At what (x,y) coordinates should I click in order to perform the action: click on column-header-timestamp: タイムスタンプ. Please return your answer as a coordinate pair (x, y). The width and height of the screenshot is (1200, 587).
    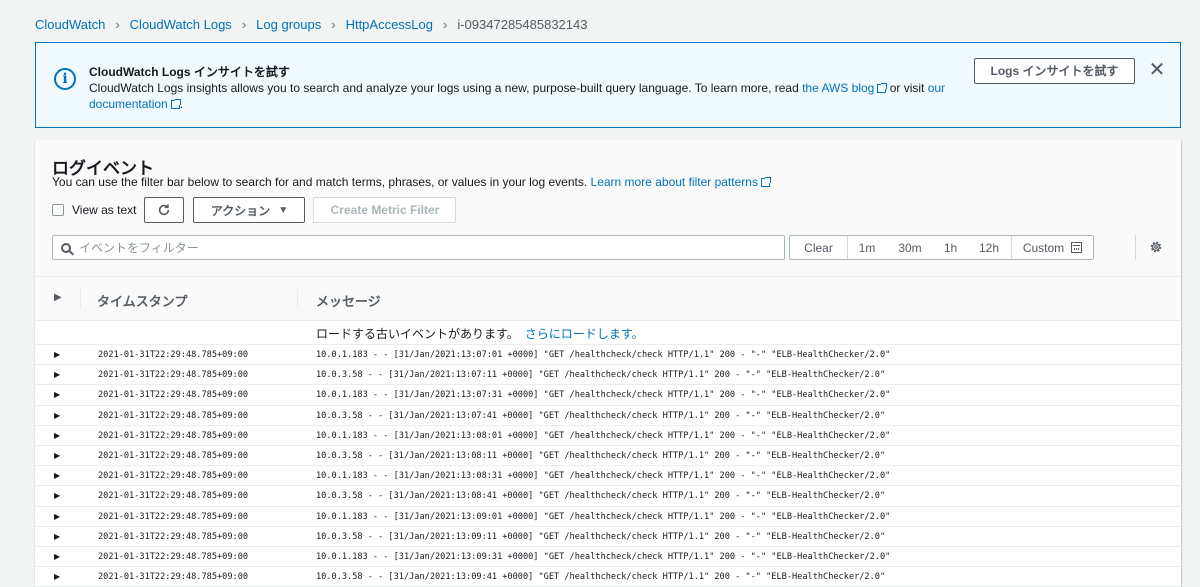
    Looking at the image, I should click on (142, 300).